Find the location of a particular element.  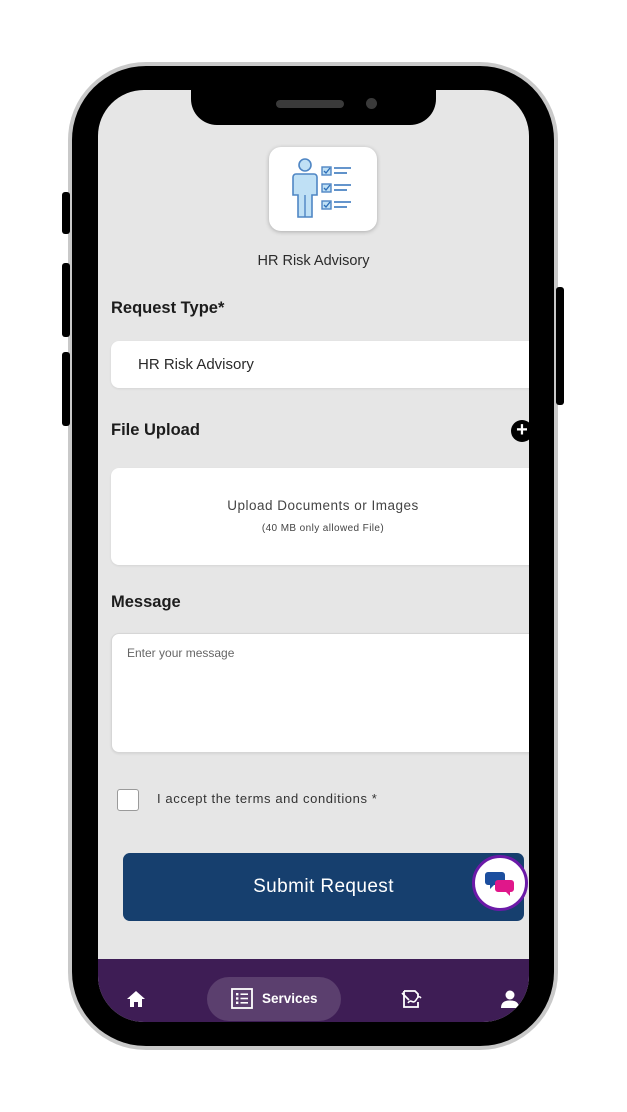

request-type-field: HR Risk Advisory is located at coordinates (320, 364).